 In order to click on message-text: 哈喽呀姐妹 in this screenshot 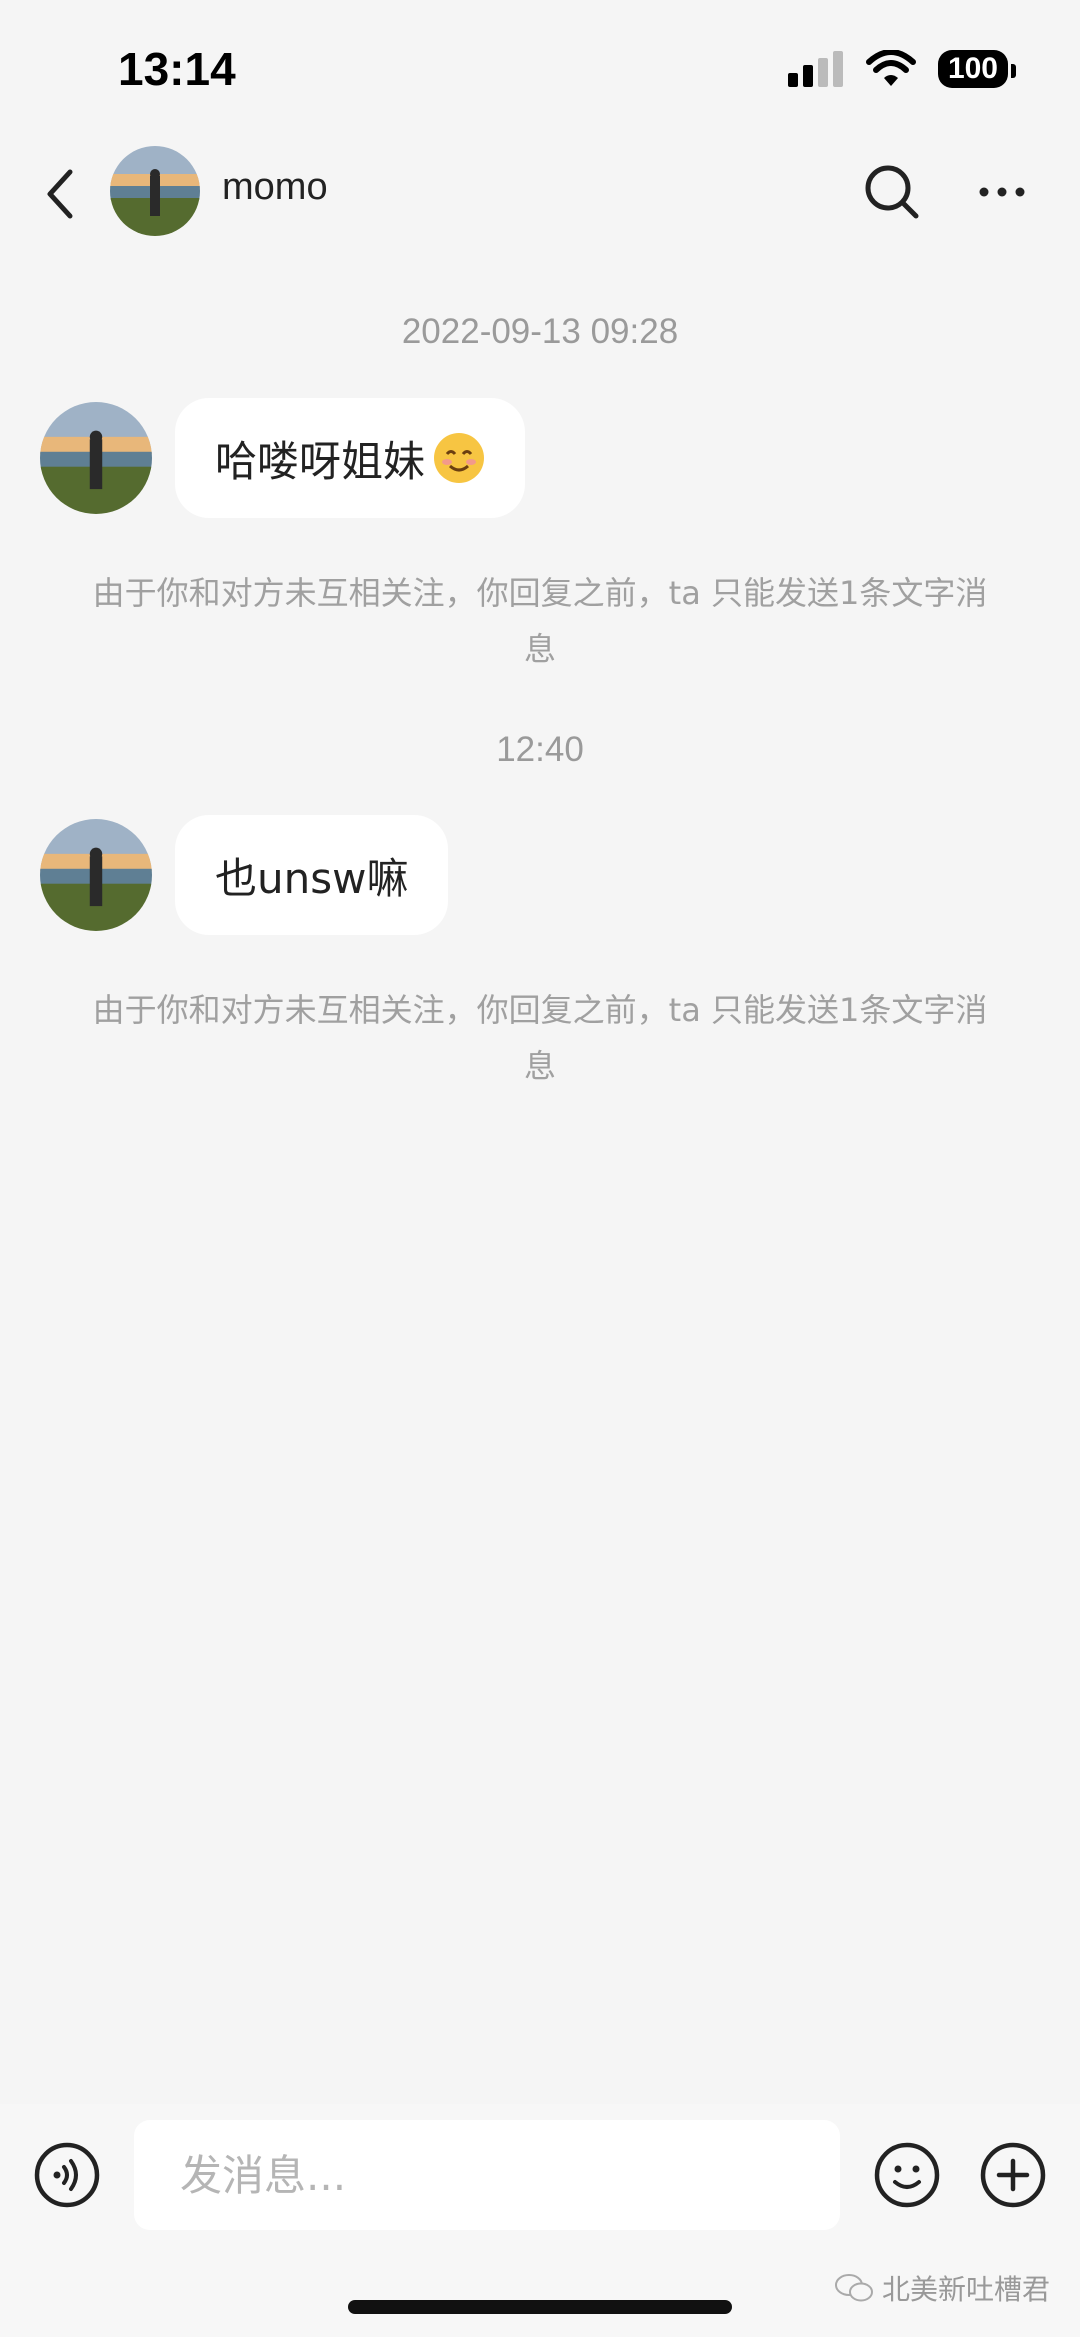, I will do `click(320, 461)`.